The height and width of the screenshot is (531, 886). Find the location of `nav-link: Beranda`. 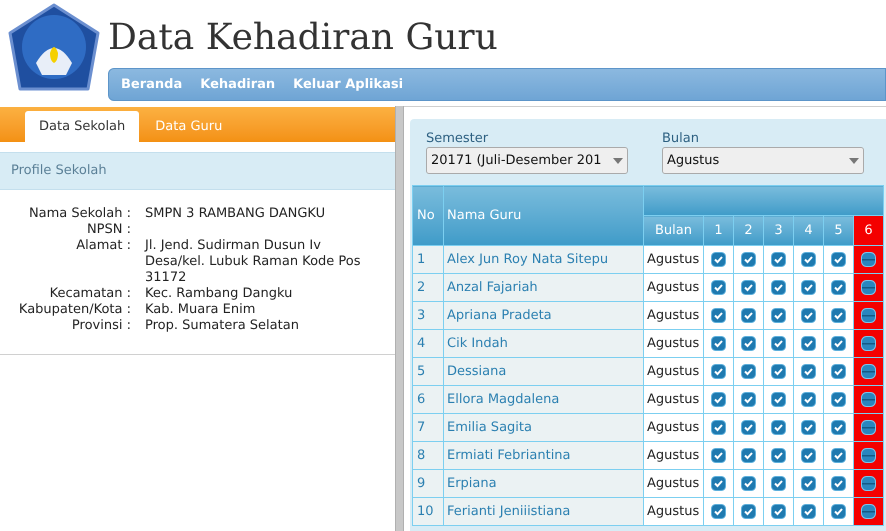

nav-link: Beranda is located at coordinates (151, 84).